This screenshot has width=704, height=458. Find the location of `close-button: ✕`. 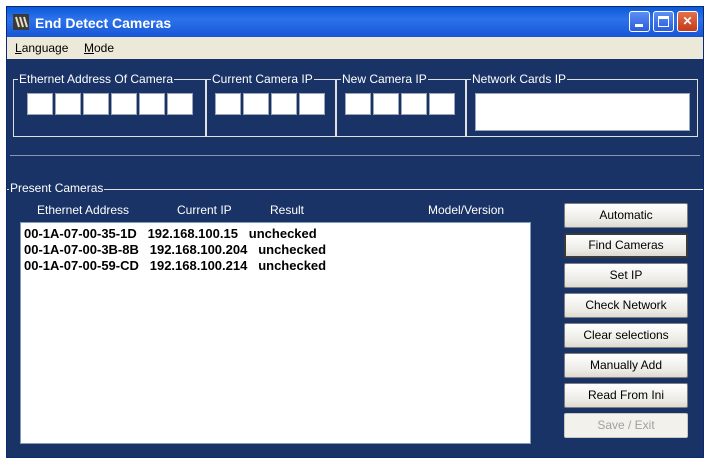

close-button: ✕ is located at coordinates (687, 21).